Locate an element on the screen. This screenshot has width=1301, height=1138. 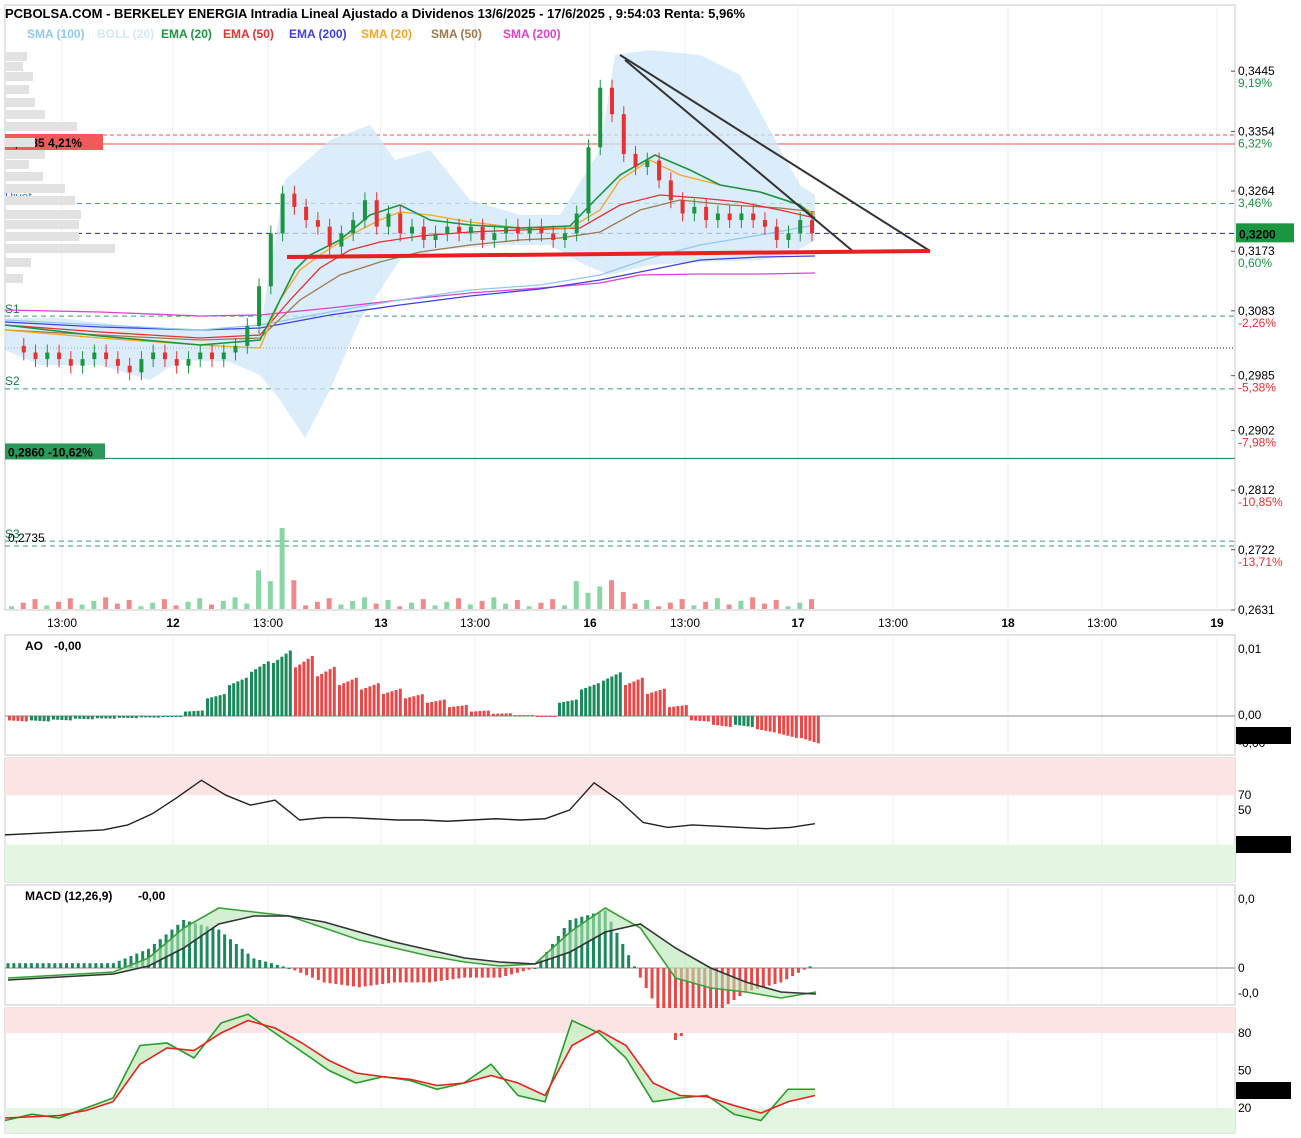
price-pct-label: 9,19% is located at coordinates (1255, 83).